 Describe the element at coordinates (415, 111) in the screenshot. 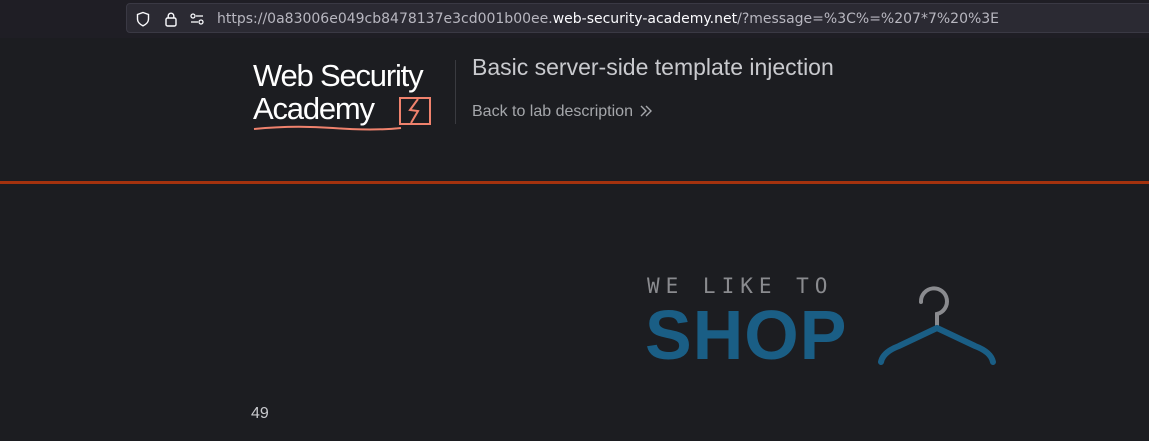

I see `logo-bolt-icon` at that location.